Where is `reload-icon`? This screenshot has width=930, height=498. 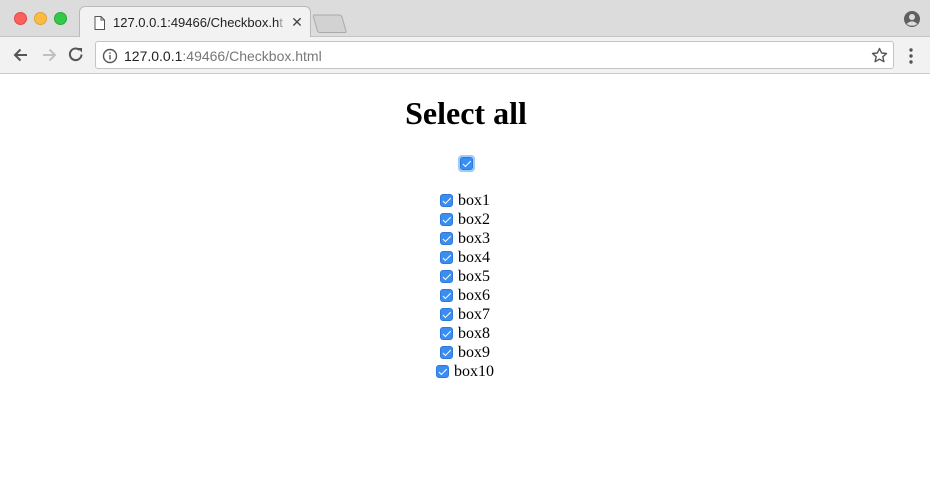
reload-icon is located at coordinates (76, 55).